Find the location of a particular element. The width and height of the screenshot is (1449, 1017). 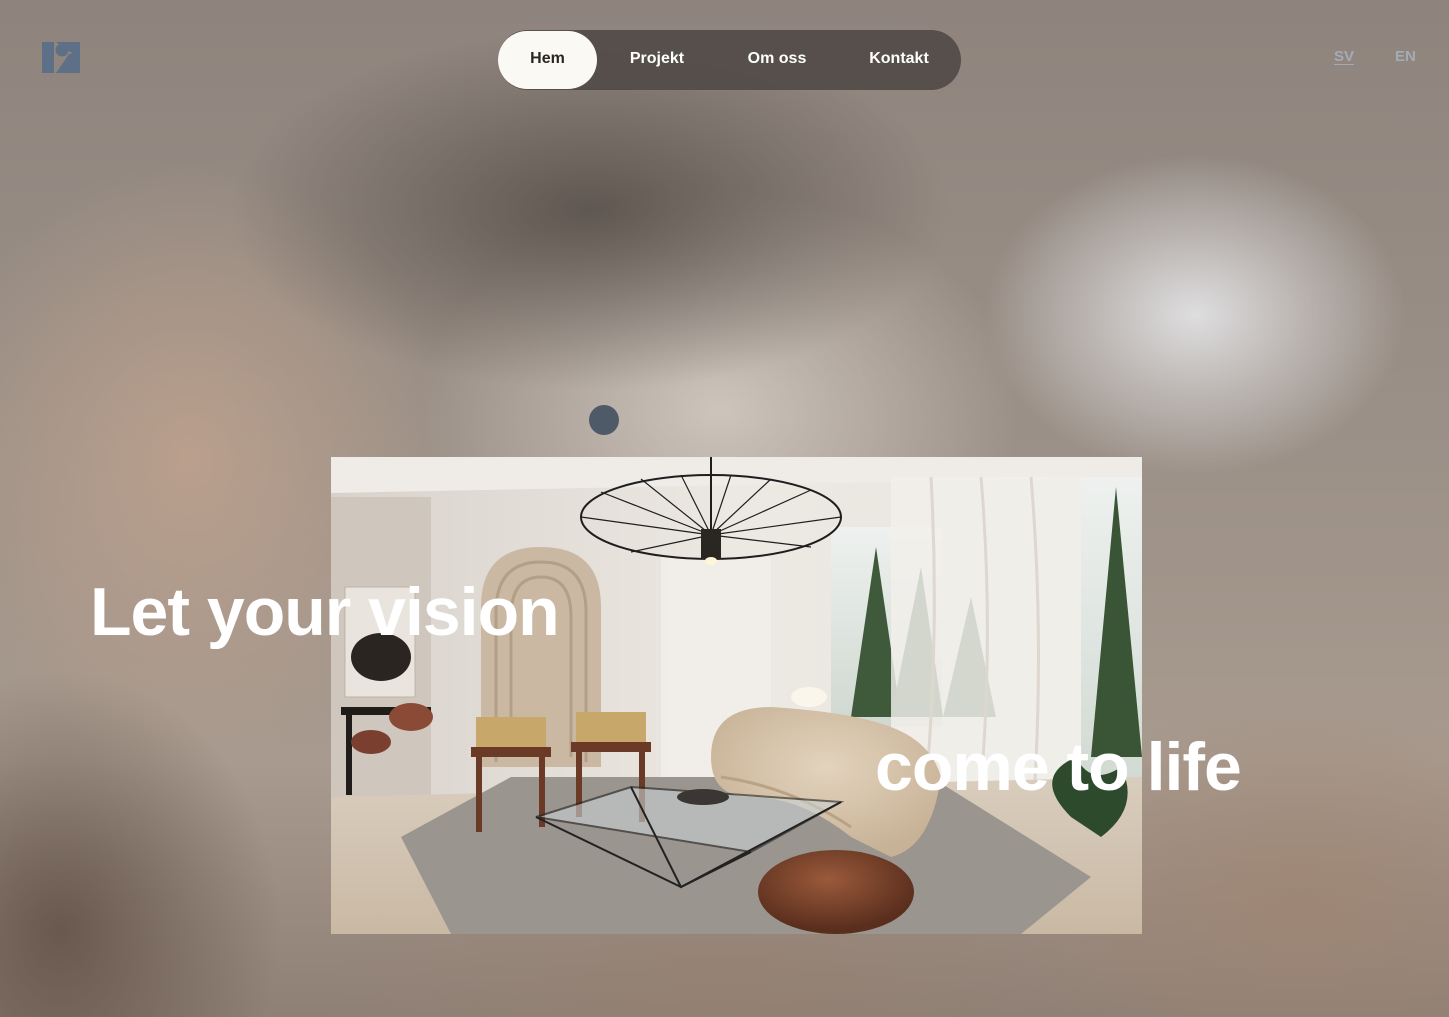

nav-item-kontakt: Kontakt is located at coordinates (899, 60).